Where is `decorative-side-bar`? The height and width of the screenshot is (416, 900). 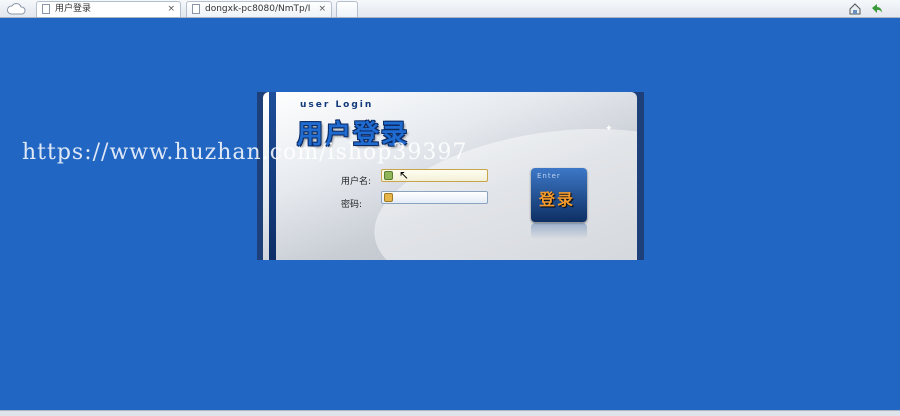 decorative-side-bar is located at coordinates (272, 176).